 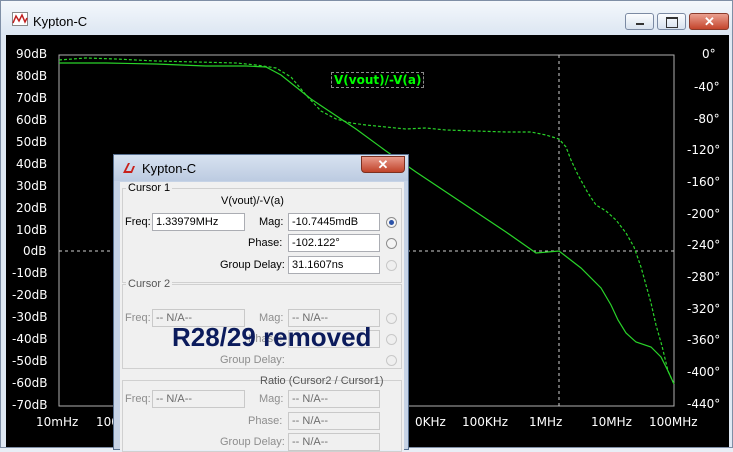 What do you see at coordinates (704, 309) in the screenshot?
I see `phase-tick-label: -320°` at bounding box center [704, 309].